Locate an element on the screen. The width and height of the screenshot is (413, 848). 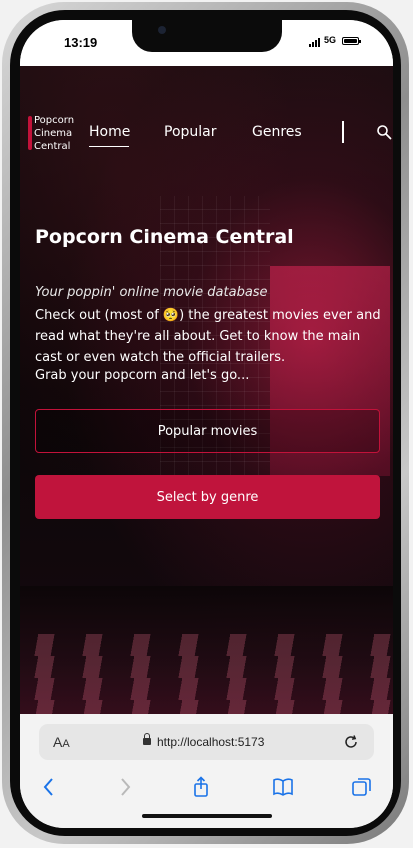
nav-home: Home is located at coordinates (109, 135).